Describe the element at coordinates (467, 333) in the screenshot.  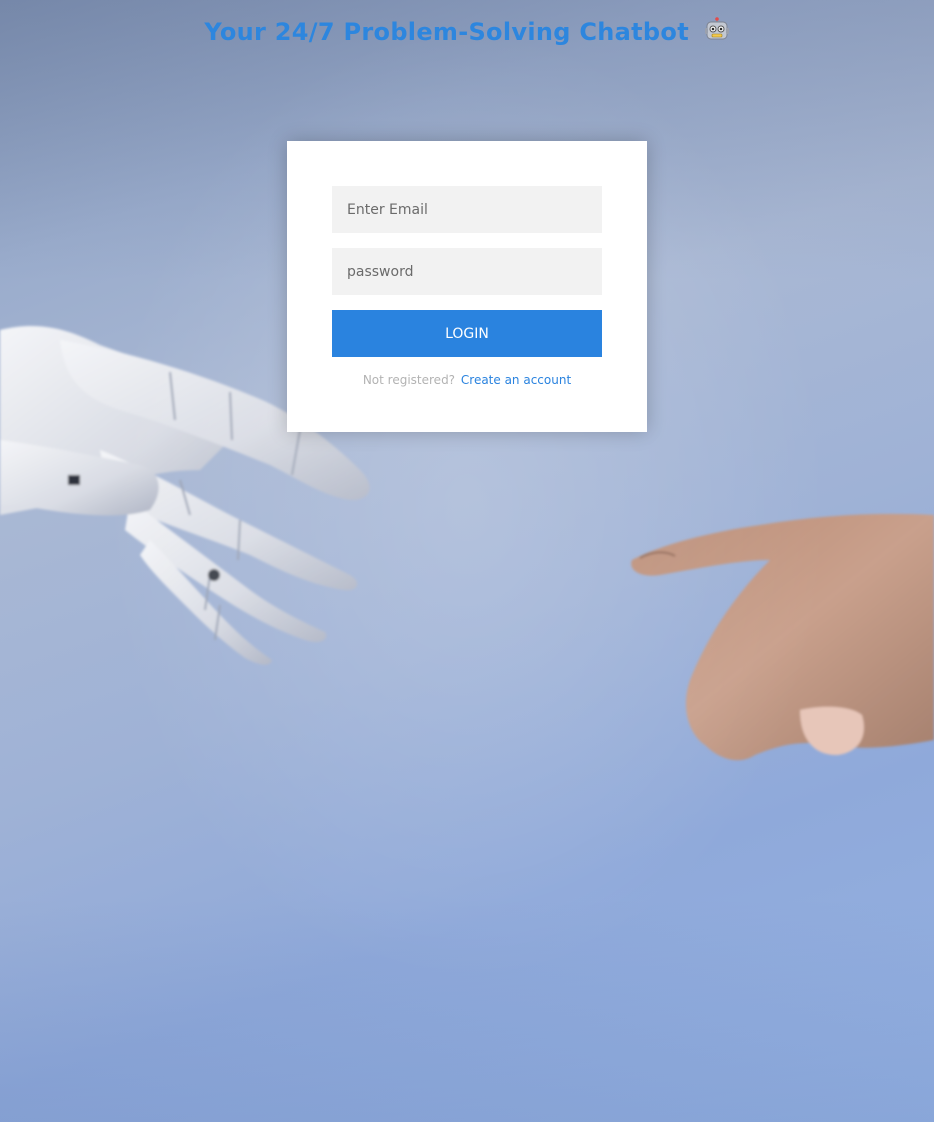
I see `login-button: LOGIN` at that location.